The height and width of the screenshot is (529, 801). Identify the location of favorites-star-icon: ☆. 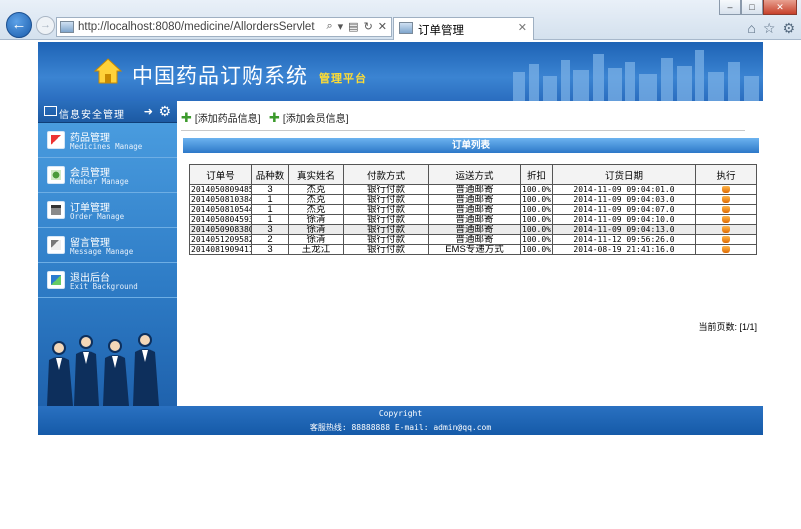
(769, 28).